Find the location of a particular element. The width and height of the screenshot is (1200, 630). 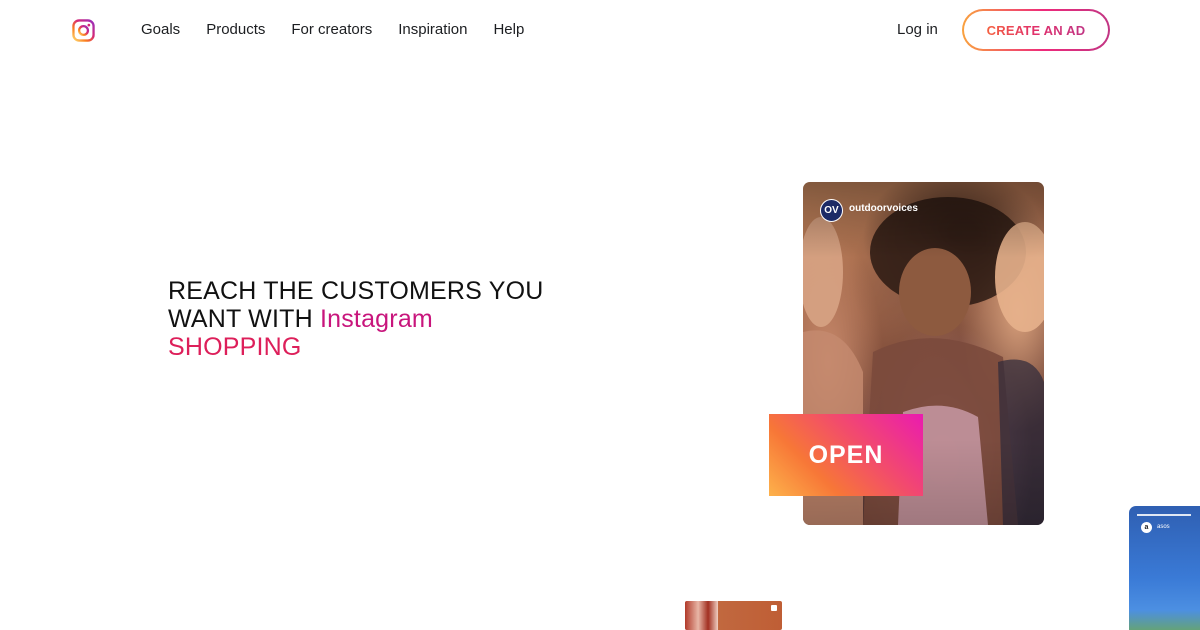

create-an-ad-label: CREATE AN AD is located at coordinates (1036, 30).